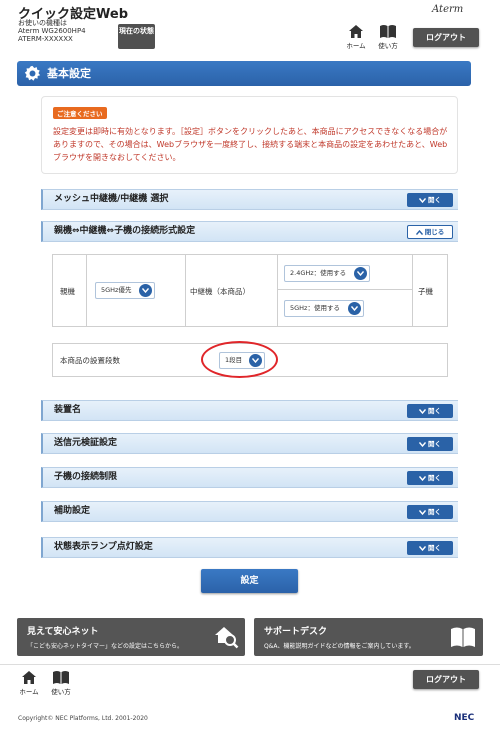 Image resolution: width=500 pixels, height=747 pixels. I want to click on safe-net-banner: 見えて安心ネット 「こども安心ネットタイマー」などの設定はこちらから。, so click(131, 637).